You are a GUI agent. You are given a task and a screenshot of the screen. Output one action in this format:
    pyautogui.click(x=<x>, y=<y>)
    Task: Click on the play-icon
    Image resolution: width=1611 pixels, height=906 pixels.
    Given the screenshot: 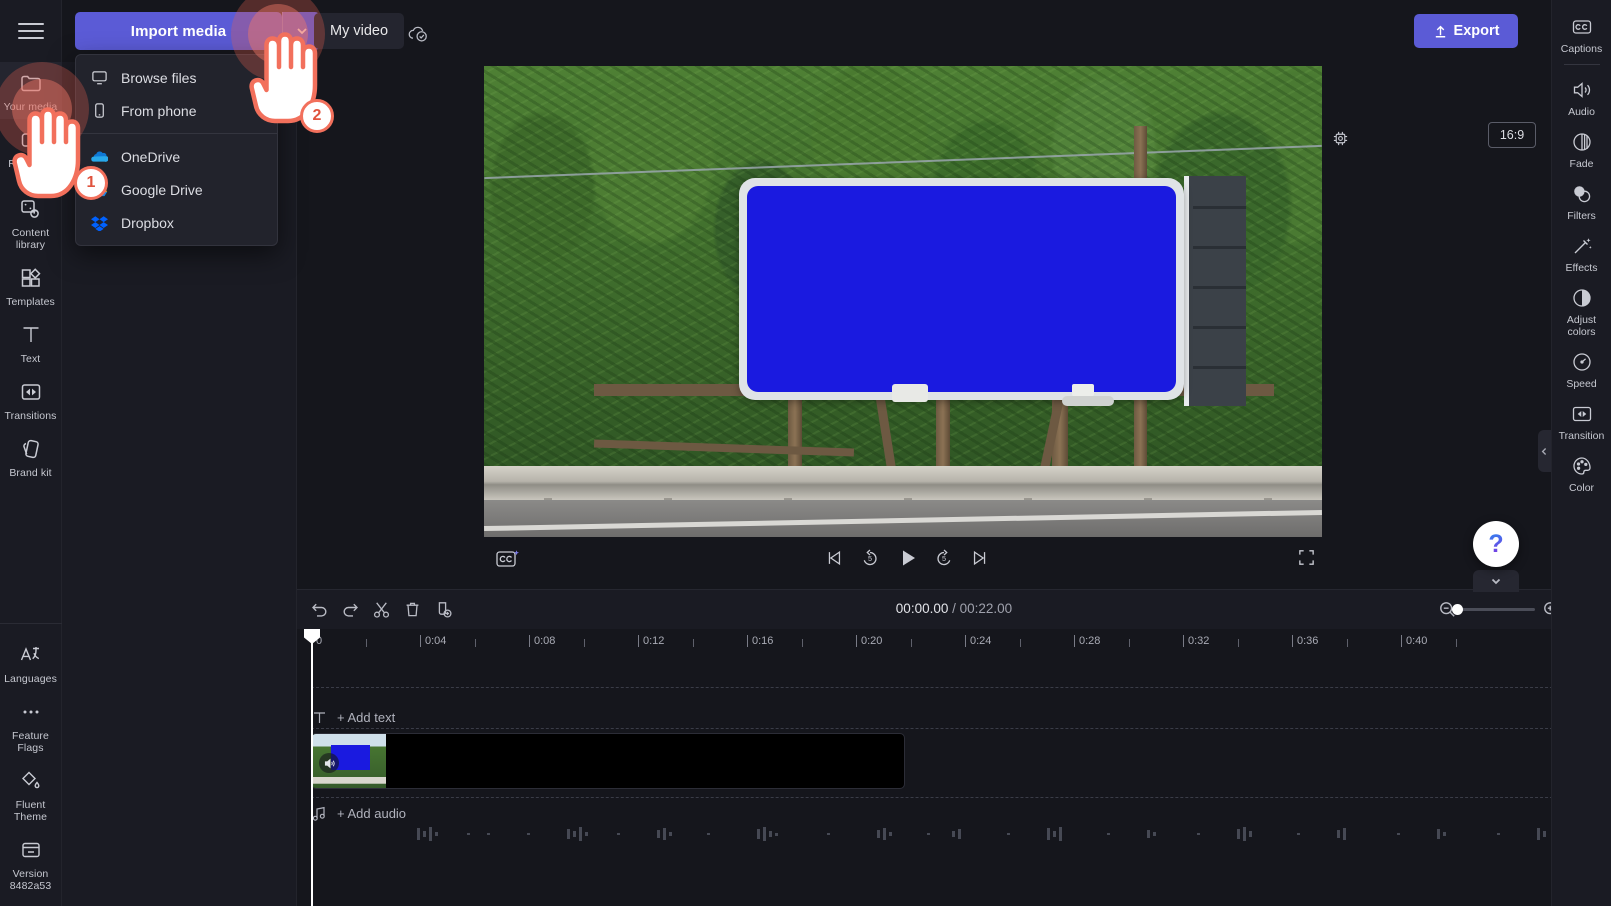 What is the action you would take?
    pyautogui.click(x=909, y=558)
    